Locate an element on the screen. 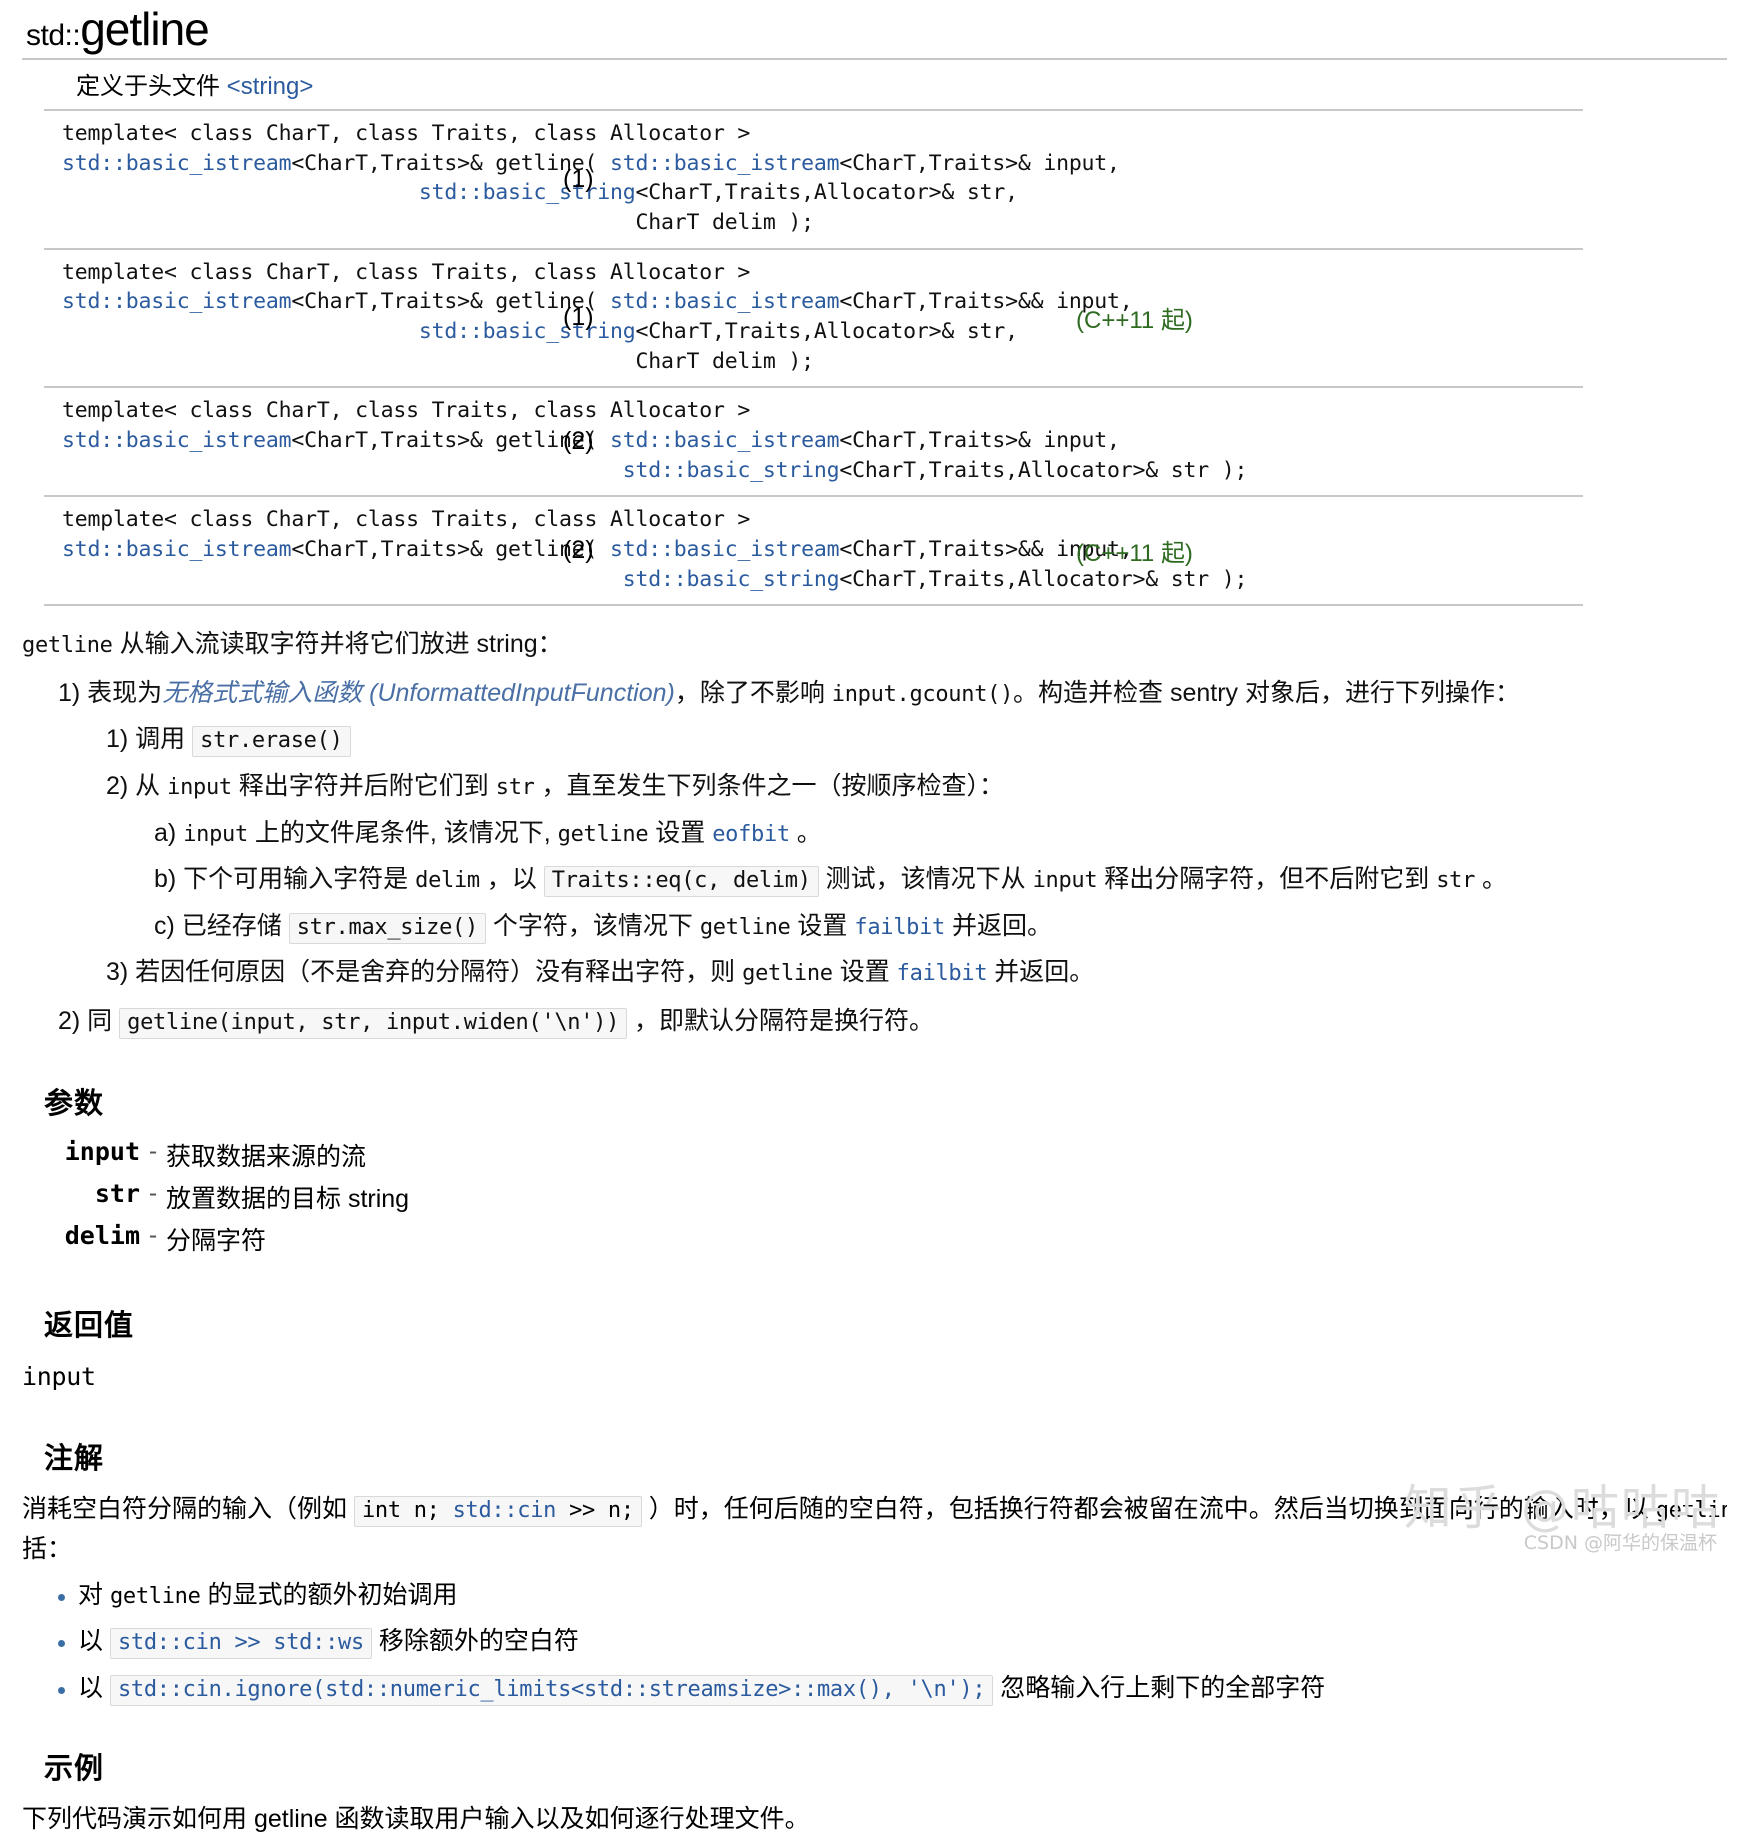  code-shift-n: >> n; is located at coordinates (595, 1511).